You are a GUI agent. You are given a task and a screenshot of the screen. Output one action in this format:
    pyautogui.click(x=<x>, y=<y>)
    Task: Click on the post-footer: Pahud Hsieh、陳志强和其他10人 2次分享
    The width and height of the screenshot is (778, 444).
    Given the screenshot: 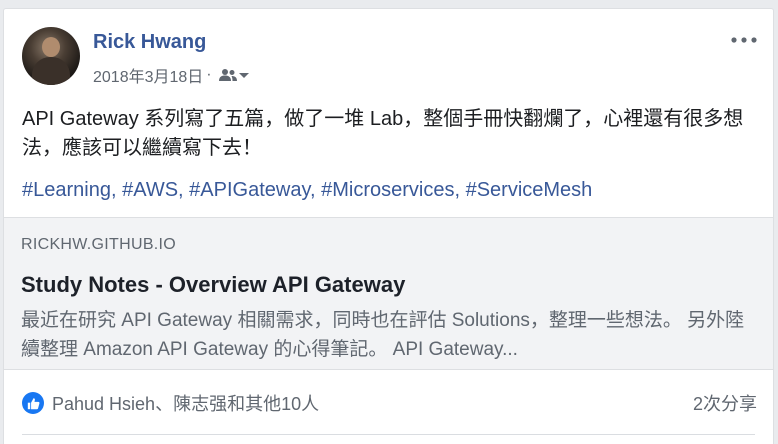 What is the action you would take?
    pyautogui.click(x=388, y=400)
    